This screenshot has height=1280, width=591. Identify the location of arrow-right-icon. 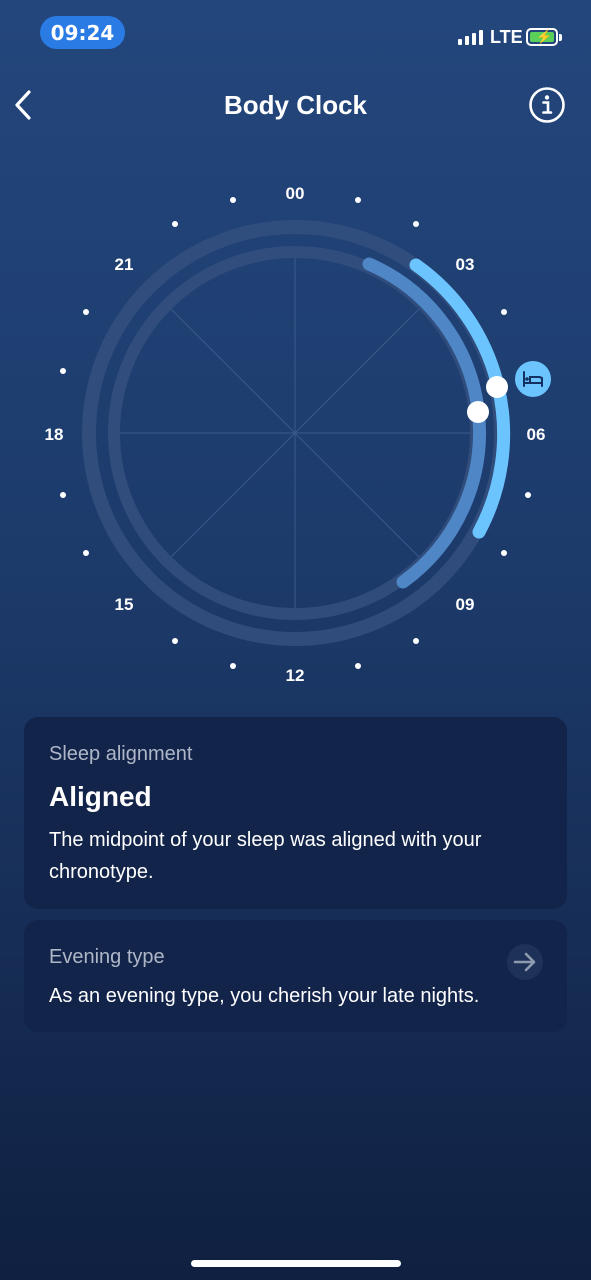
(524, 962).